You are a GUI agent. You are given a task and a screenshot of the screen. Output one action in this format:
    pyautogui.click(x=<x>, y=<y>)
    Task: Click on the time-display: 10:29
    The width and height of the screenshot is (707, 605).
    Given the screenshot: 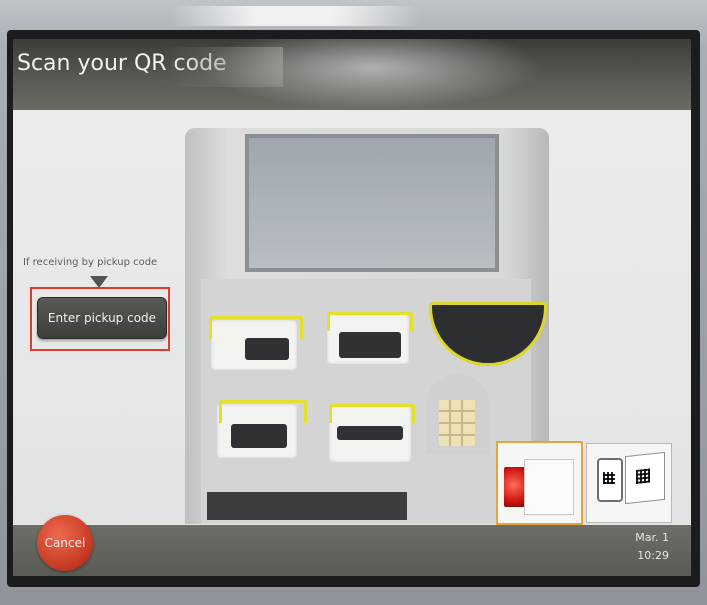 What is the action you would take?
    pyautogui.click(x=653, y=555)
    